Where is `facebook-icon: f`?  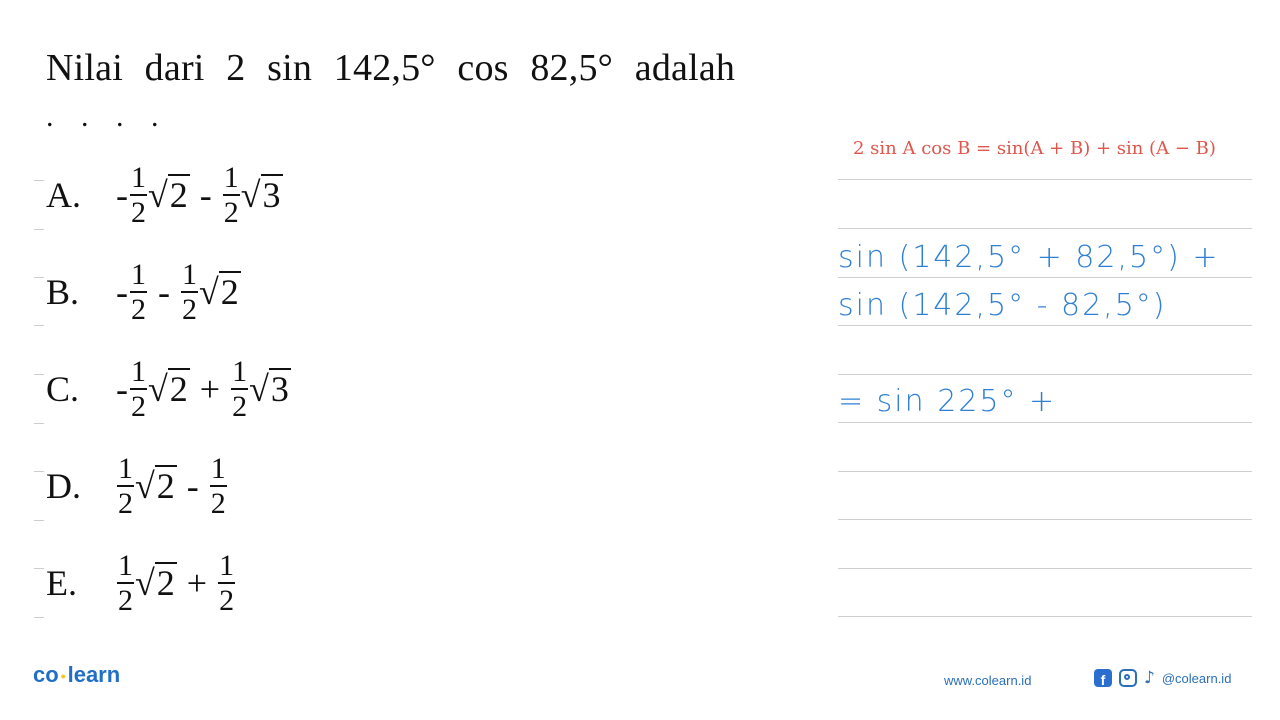
facebook-icon: f is located at coordinates (1103, 678).